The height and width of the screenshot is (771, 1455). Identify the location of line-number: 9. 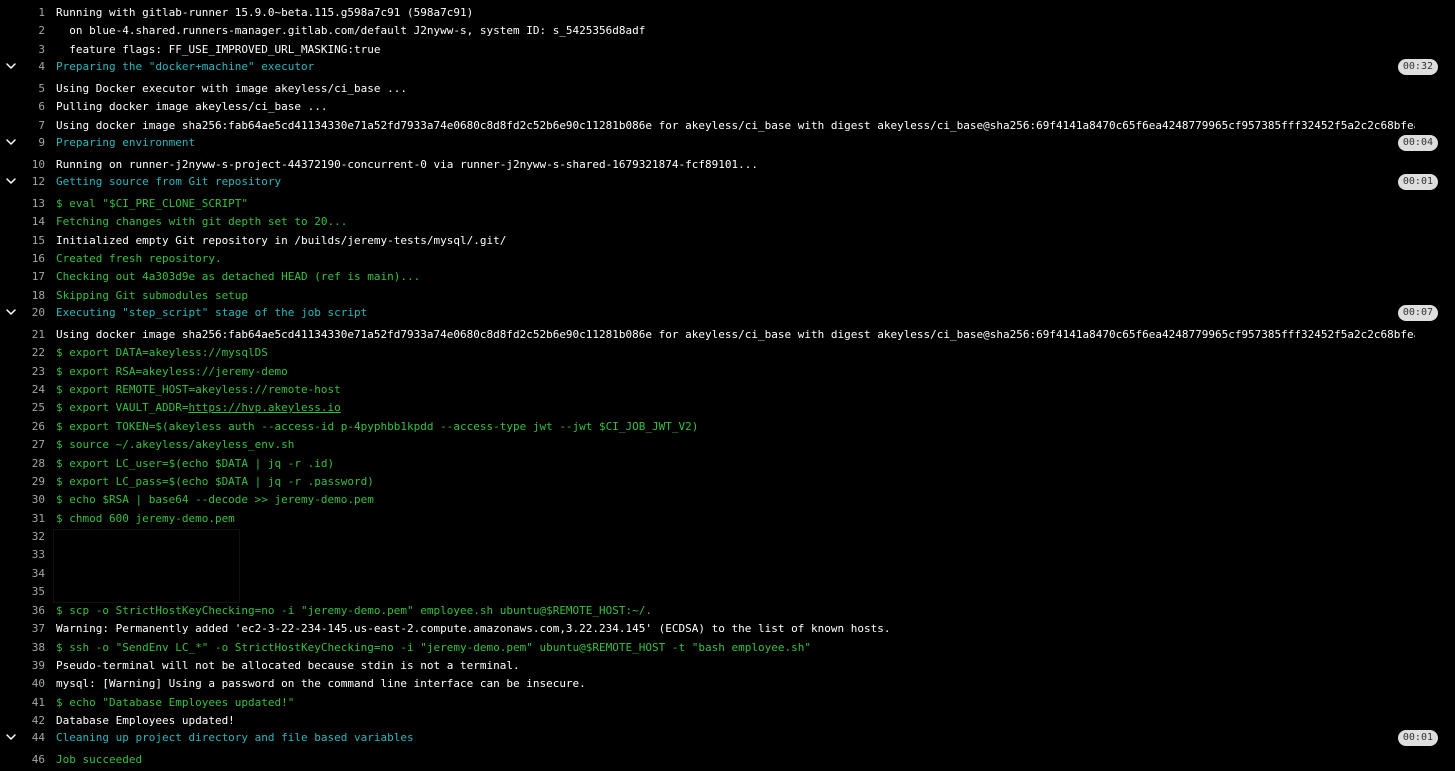
(31, 143).